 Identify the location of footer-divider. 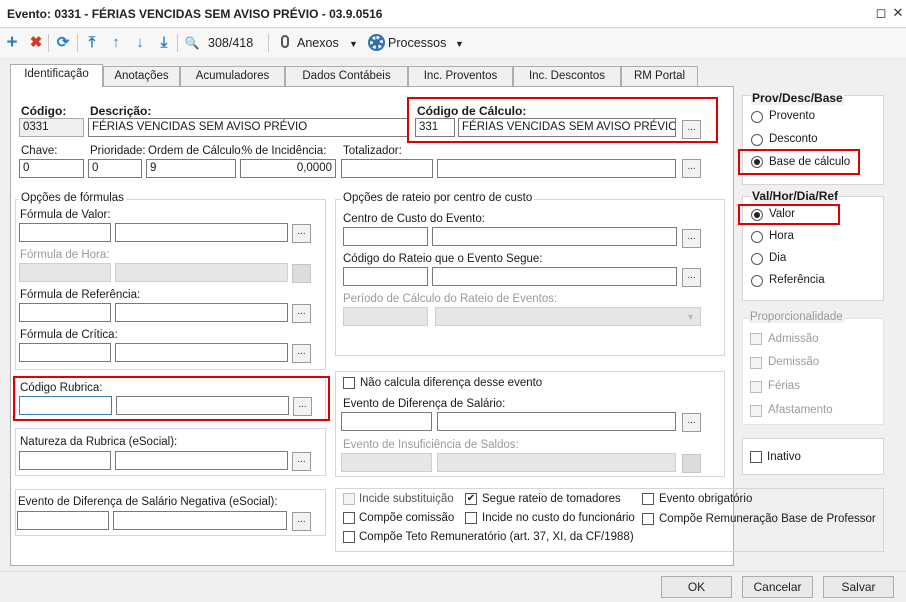
(453, 571).